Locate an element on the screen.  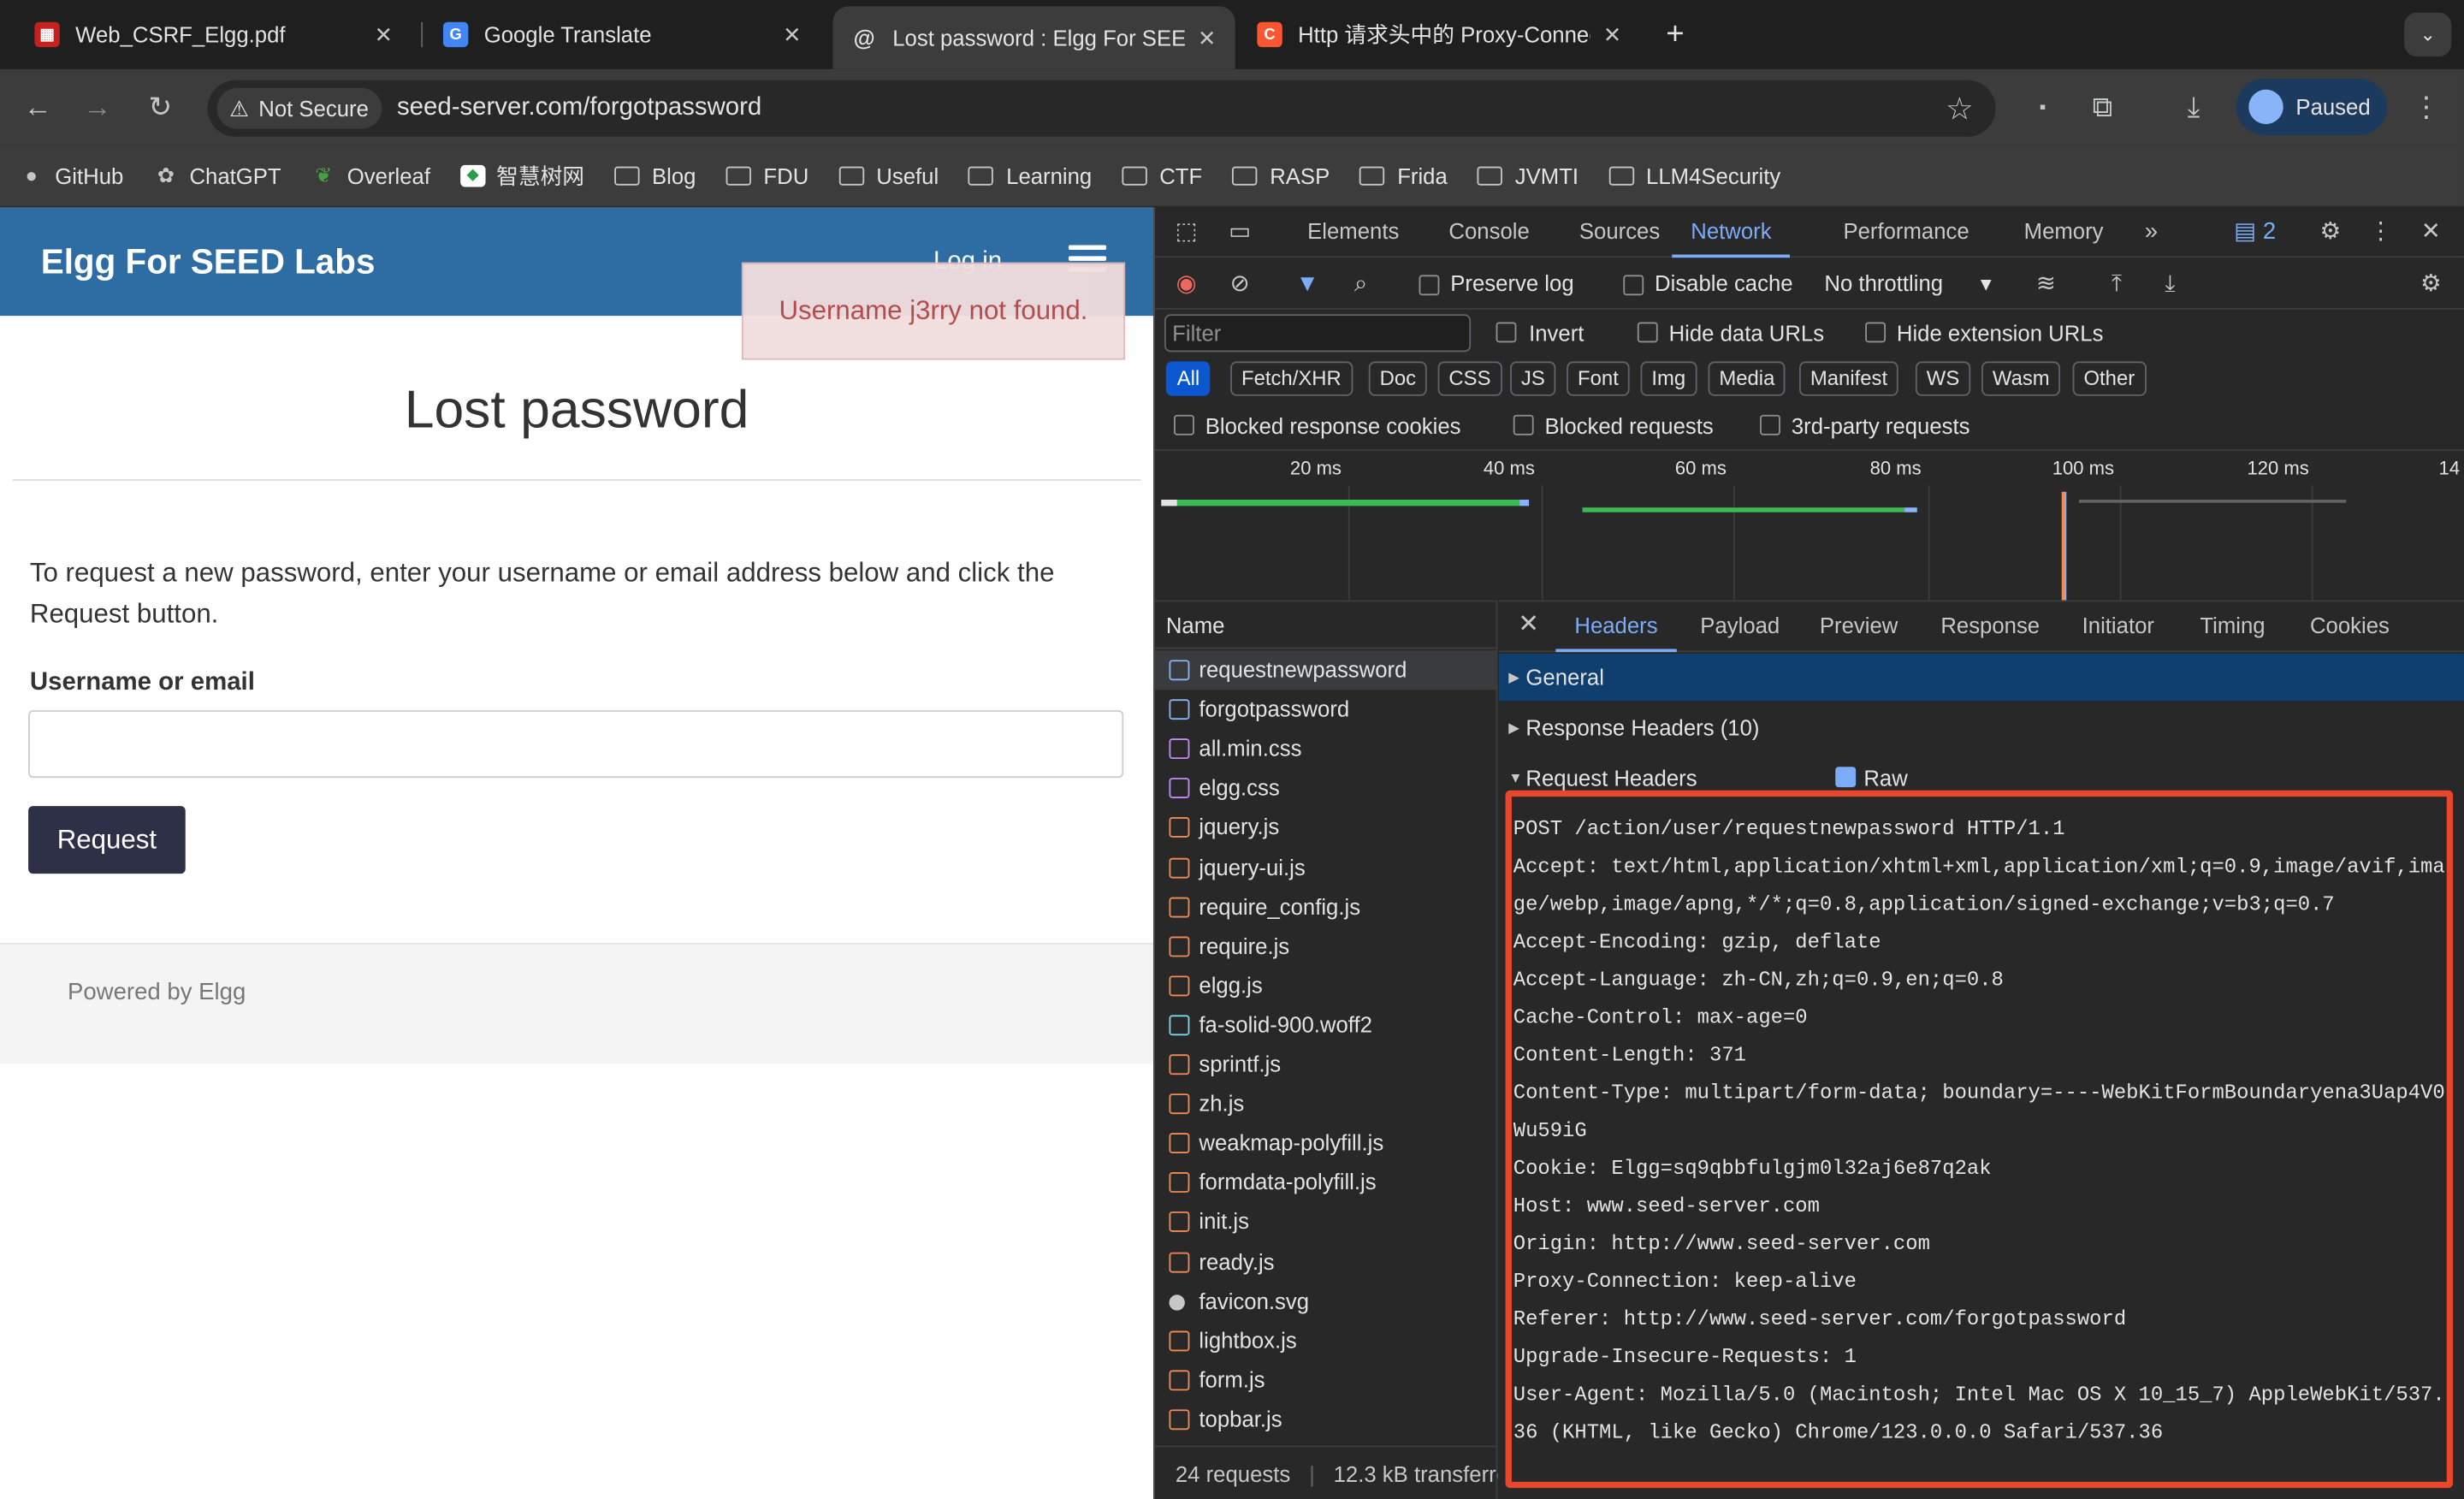
filter-input: Filter is located at coordinates (1318, 333).